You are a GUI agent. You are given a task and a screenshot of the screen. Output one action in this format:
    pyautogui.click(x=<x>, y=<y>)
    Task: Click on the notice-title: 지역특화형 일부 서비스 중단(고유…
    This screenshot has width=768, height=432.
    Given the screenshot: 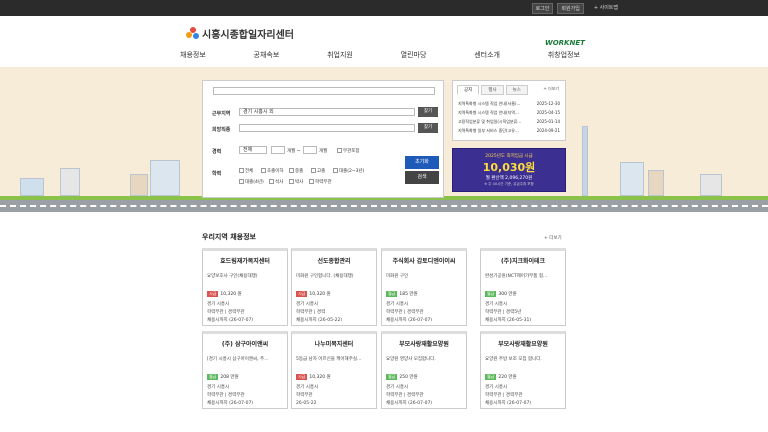 What is the action you would take?
    pyautogui.click(x=488, y=130)
    